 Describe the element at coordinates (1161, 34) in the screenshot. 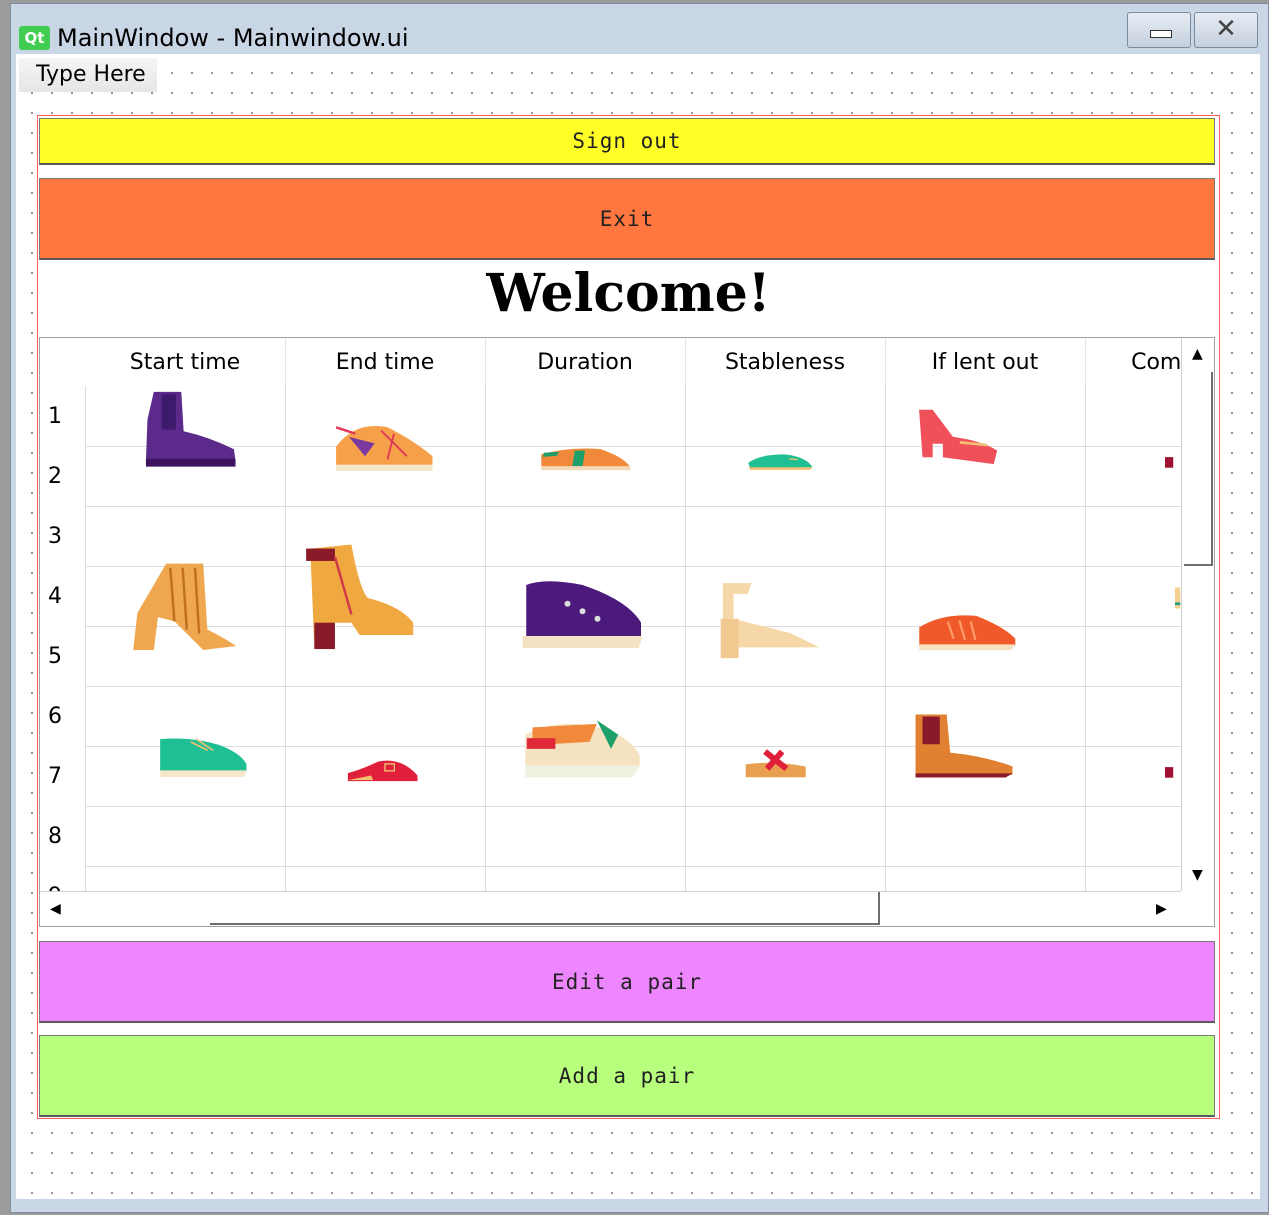

I see `minimize-icon` at that location.